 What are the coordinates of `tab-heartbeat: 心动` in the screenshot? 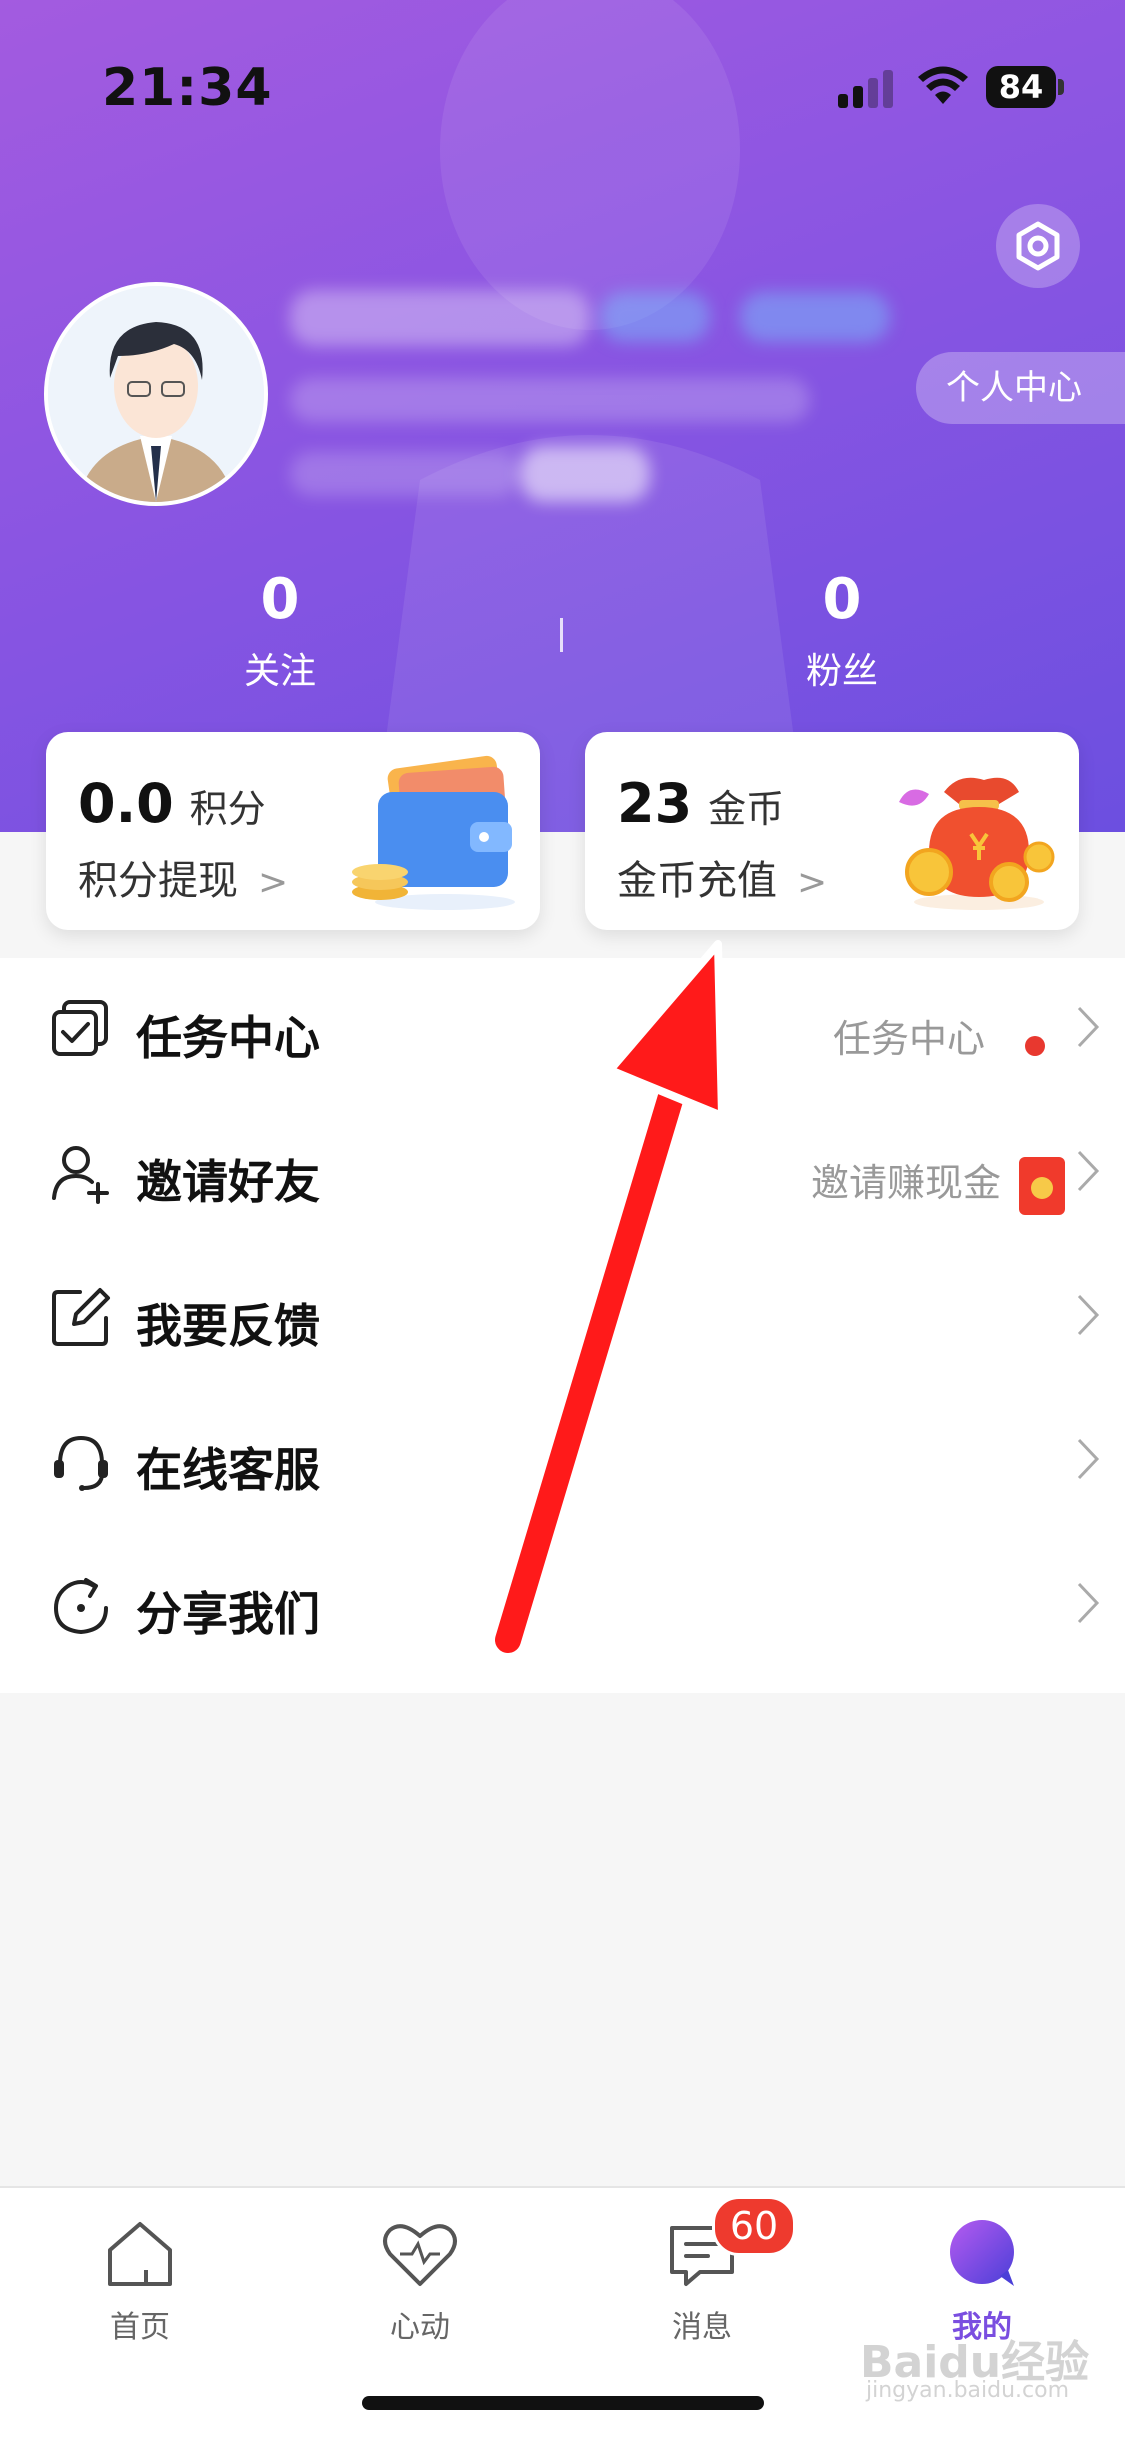 It's located at (420, 2289).